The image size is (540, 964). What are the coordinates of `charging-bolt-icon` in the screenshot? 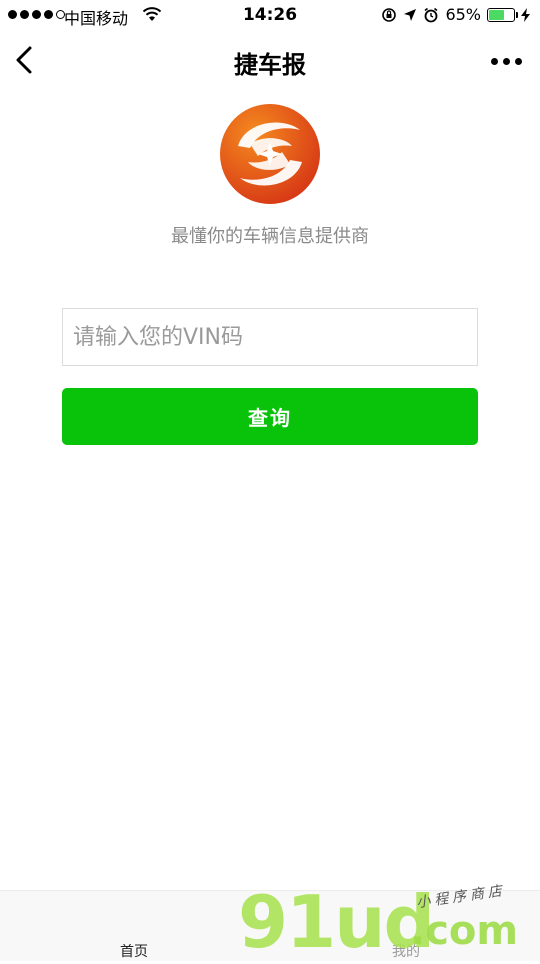 It's located at (525, 14).